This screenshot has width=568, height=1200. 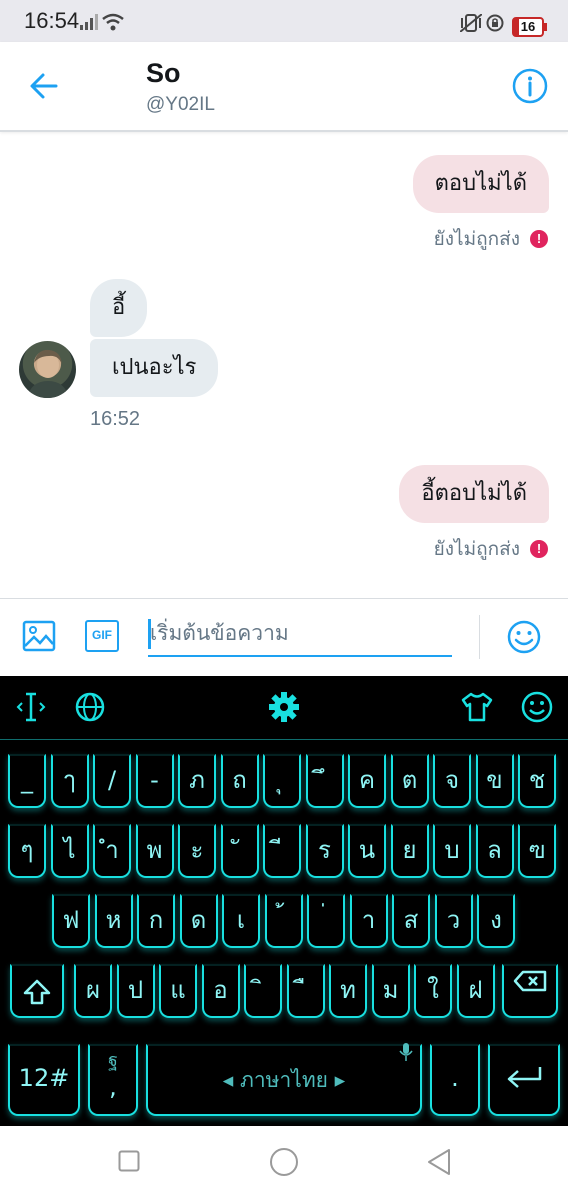 What do you see at coordinates (453, 921) in the screenshot?
I see `char-key: ว` at bounding box center [453, 921].